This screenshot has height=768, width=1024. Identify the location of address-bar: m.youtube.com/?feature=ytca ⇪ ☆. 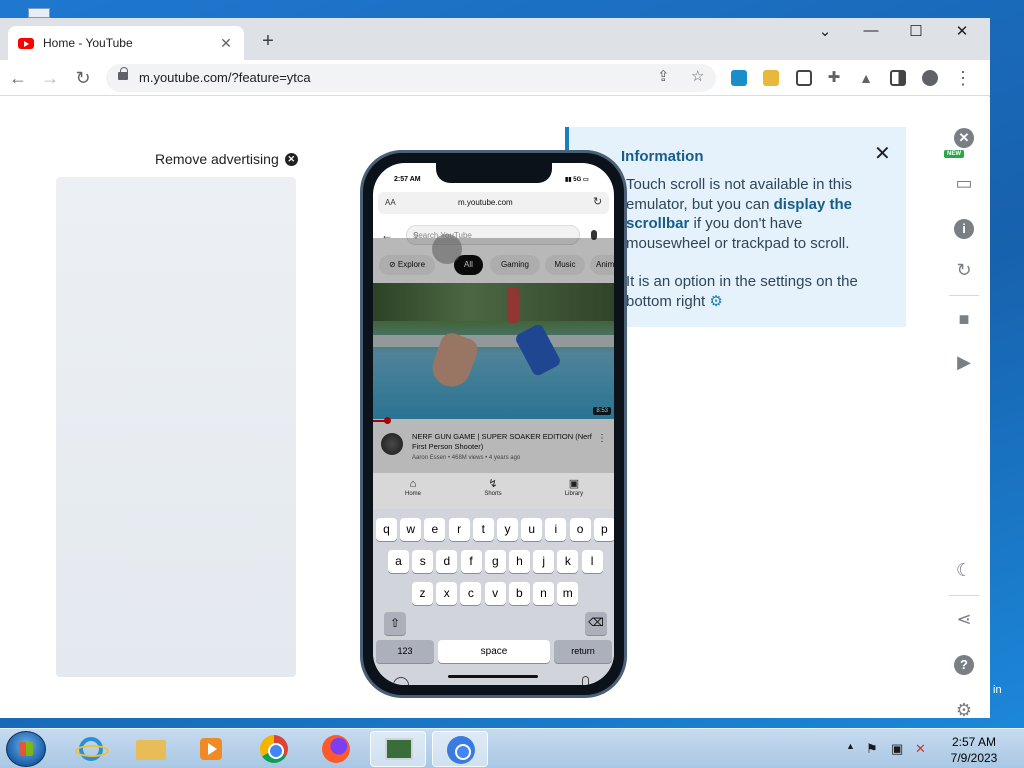
(411, 78).